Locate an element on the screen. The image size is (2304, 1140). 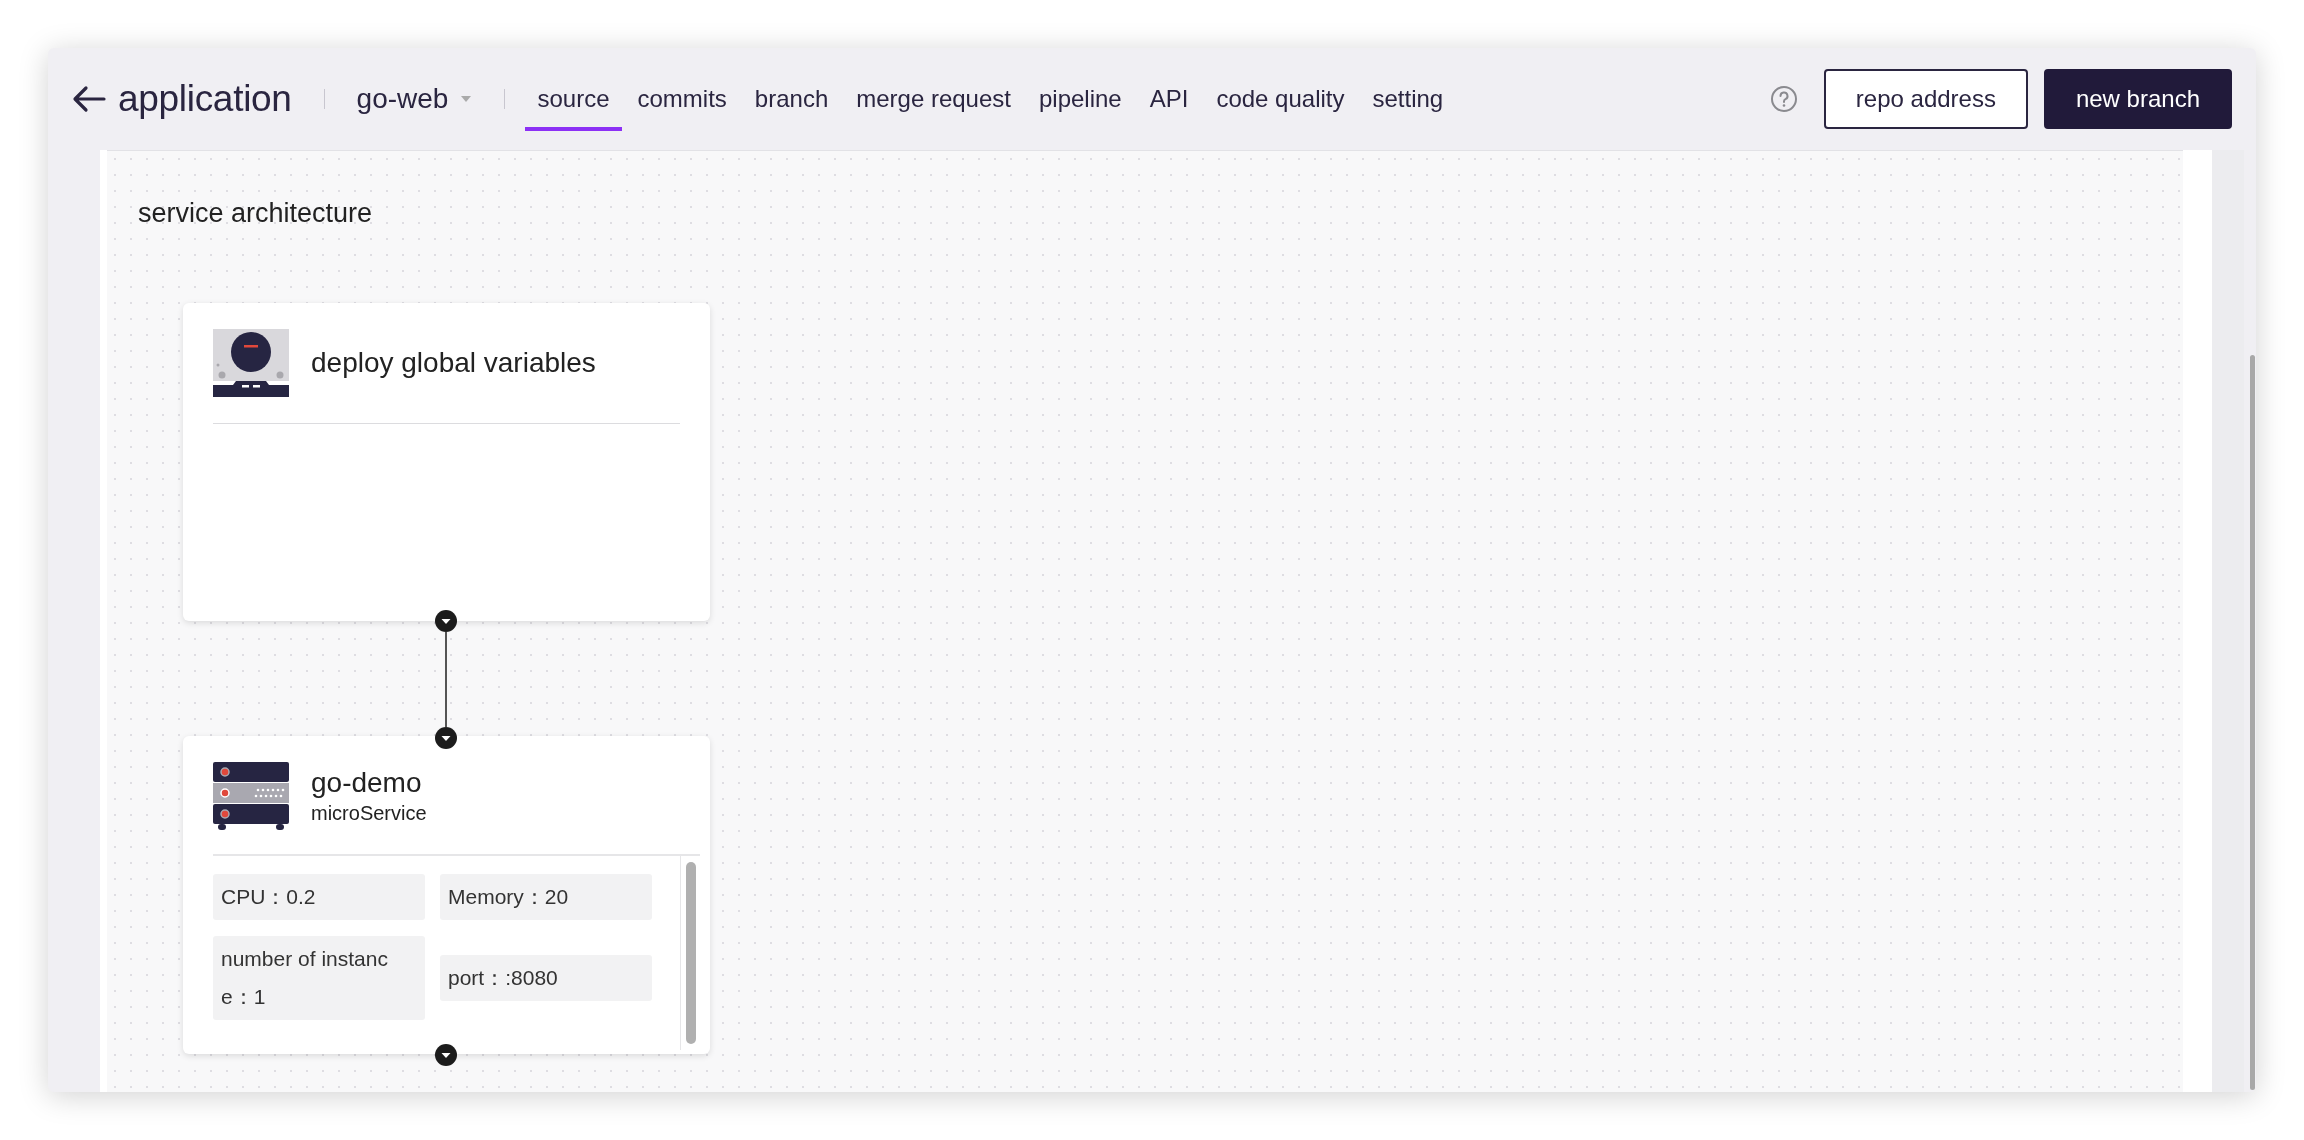
project-dropdown: go-web is located at coordinates (414, 99).